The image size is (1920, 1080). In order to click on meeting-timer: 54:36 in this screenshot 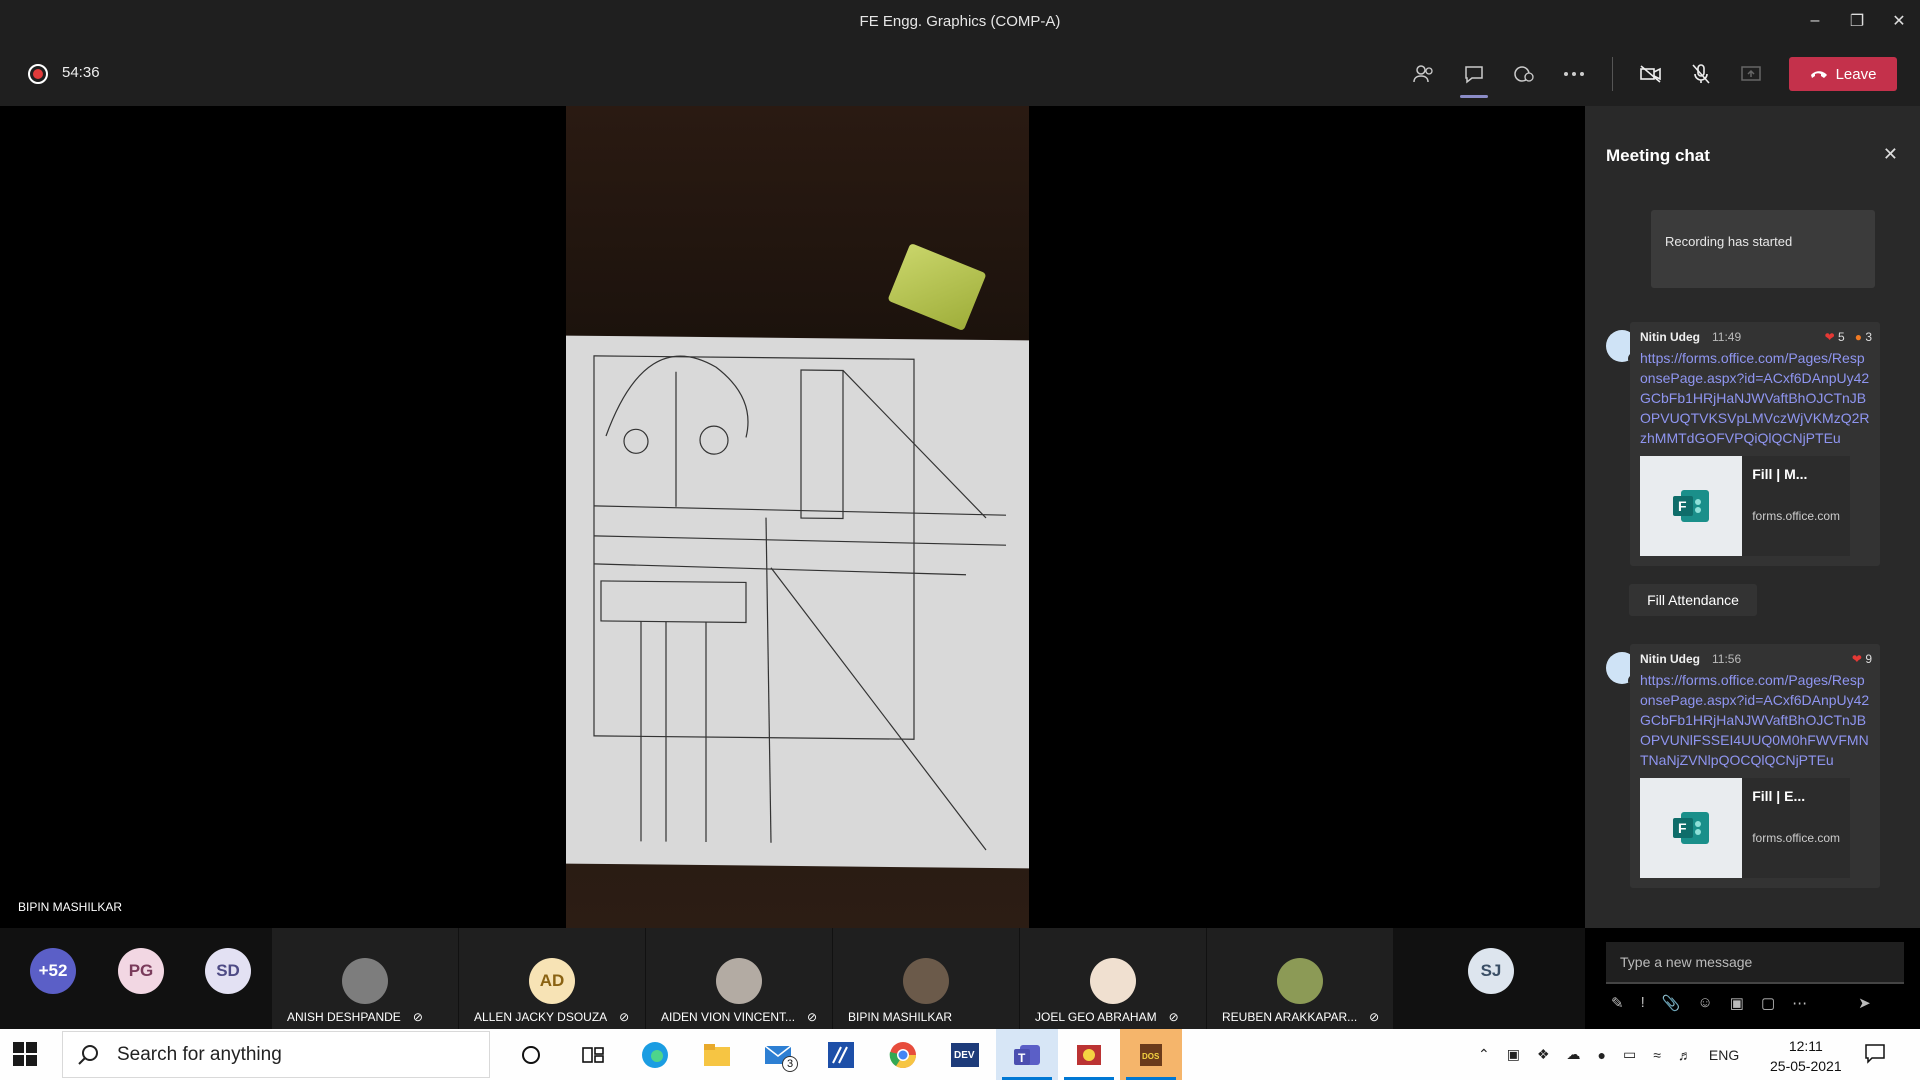, I will do `click(81, 72)`.